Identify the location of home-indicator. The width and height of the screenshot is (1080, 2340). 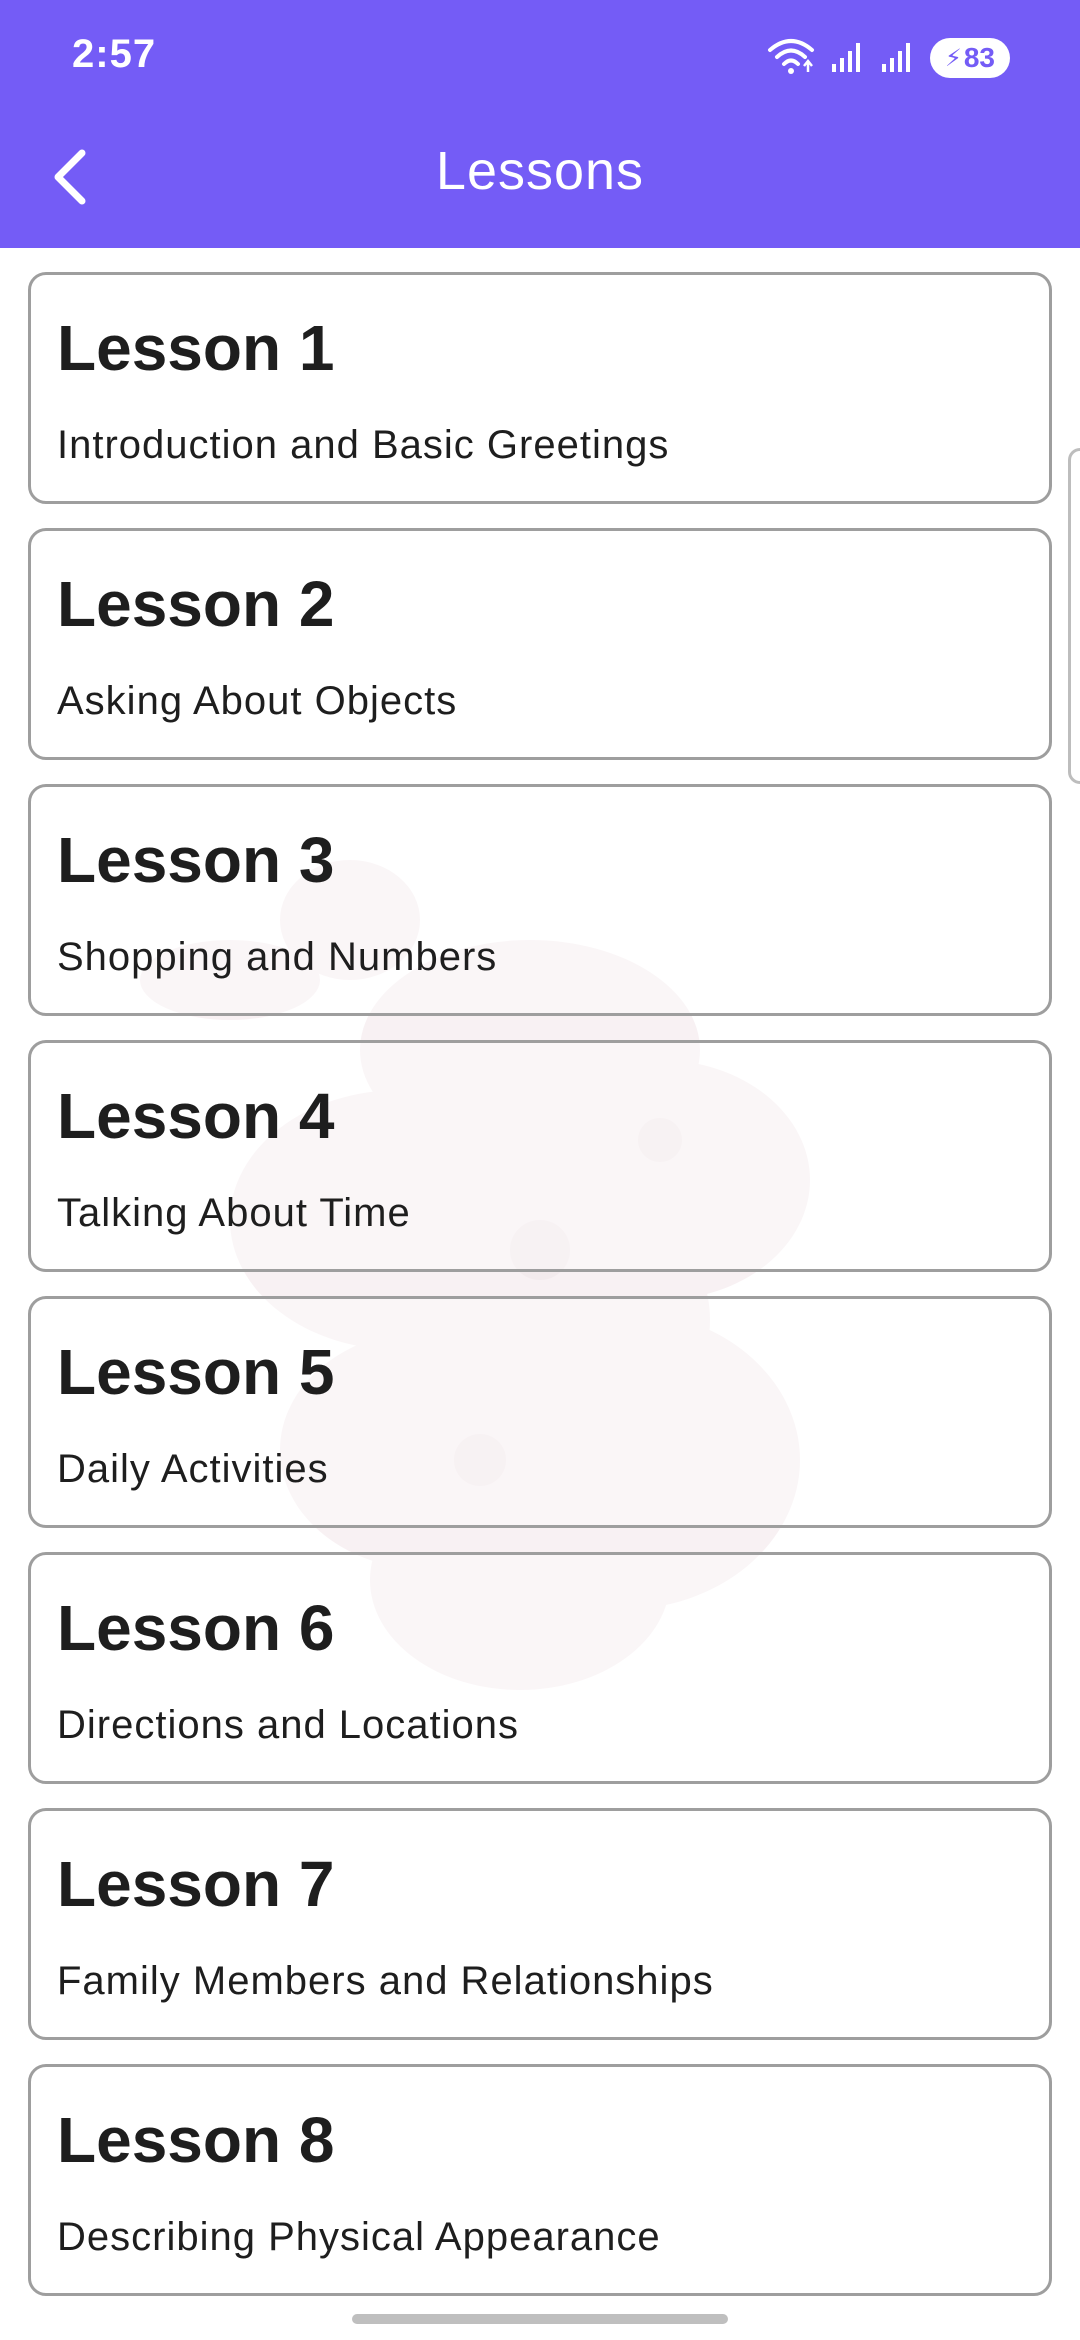
(540, 2319).